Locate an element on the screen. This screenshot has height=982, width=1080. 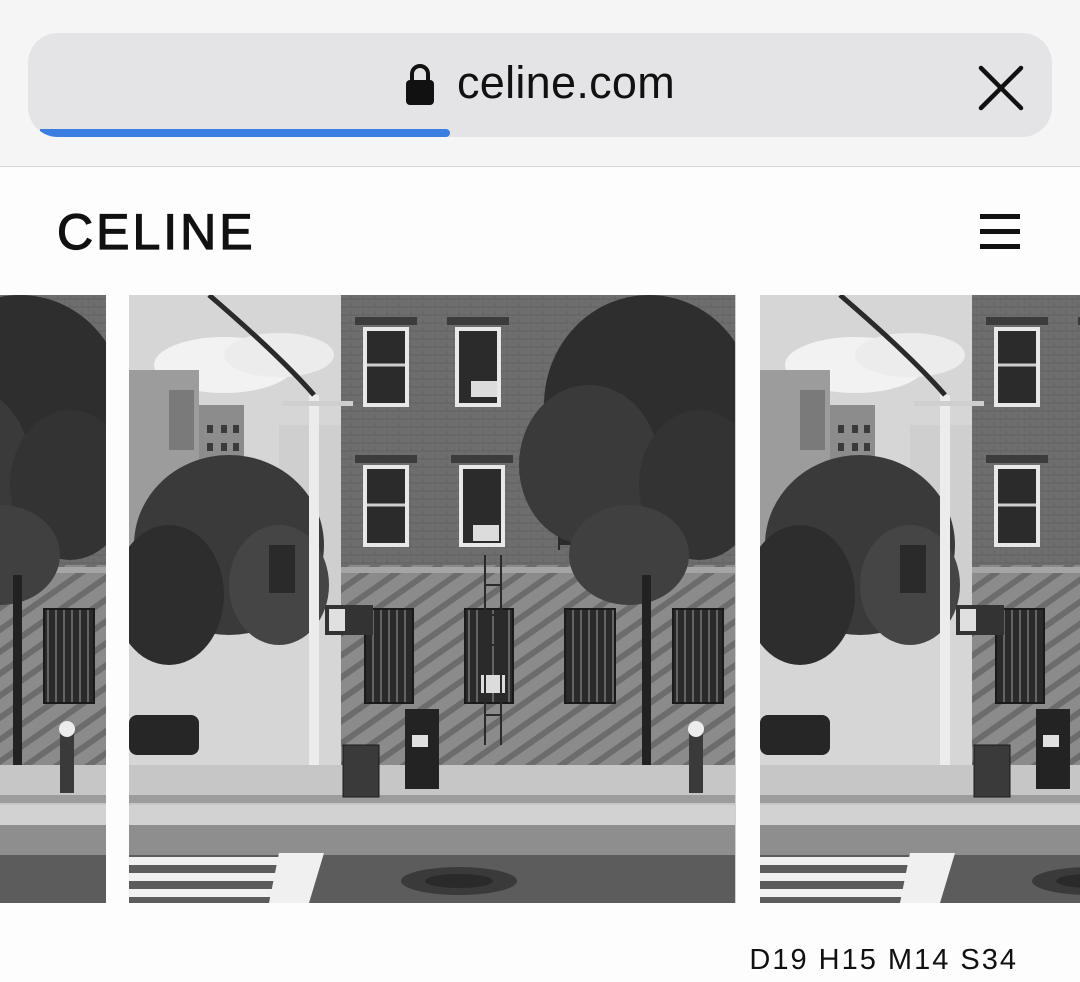
close-icon is located at coordinates (1001, 88).